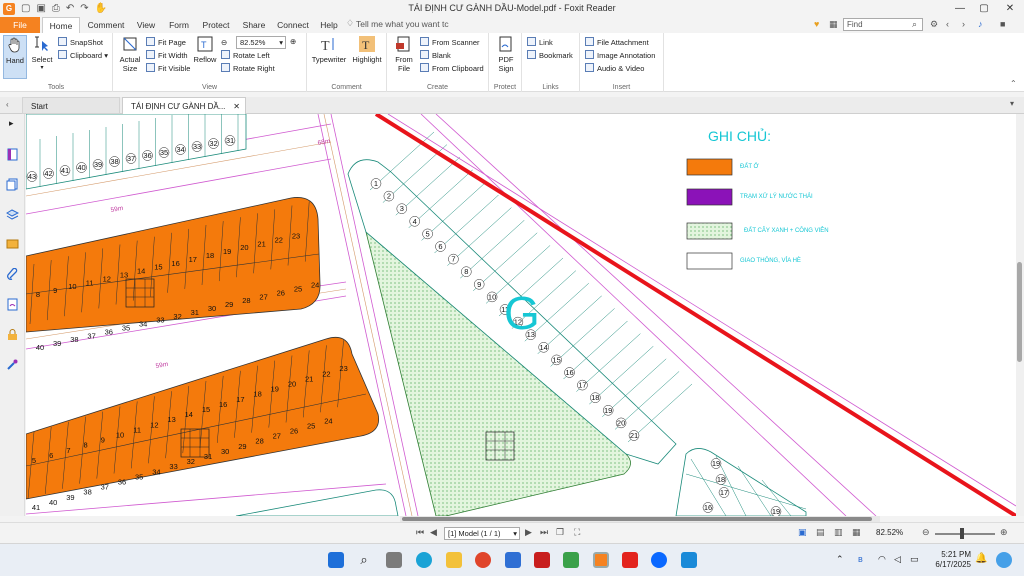  I want to click on task-view-icon, so click(394, 560).